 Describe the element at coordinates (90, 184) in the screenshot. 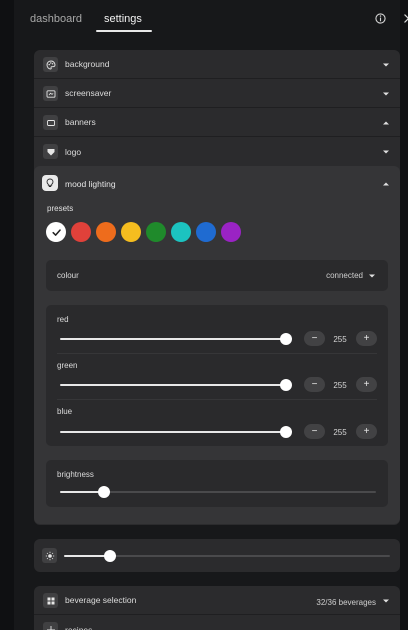

I see `mood-lighting-label: mood lighting` at that location.